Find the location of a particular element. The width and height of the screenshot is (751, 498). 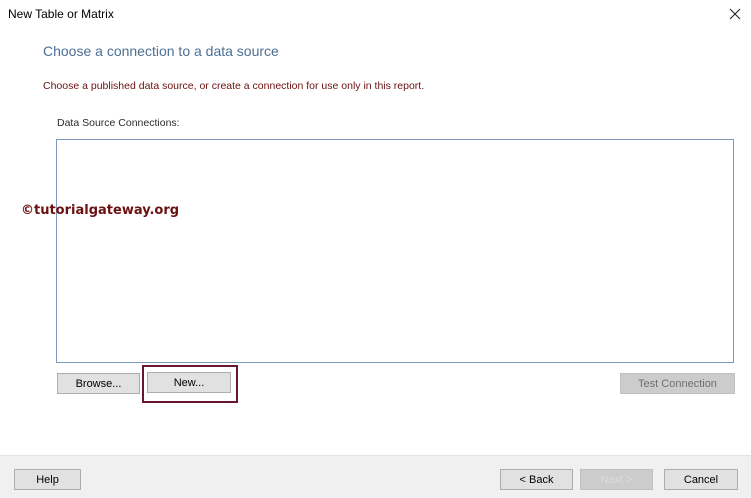

close-icon is located at coordinates (735, 14).